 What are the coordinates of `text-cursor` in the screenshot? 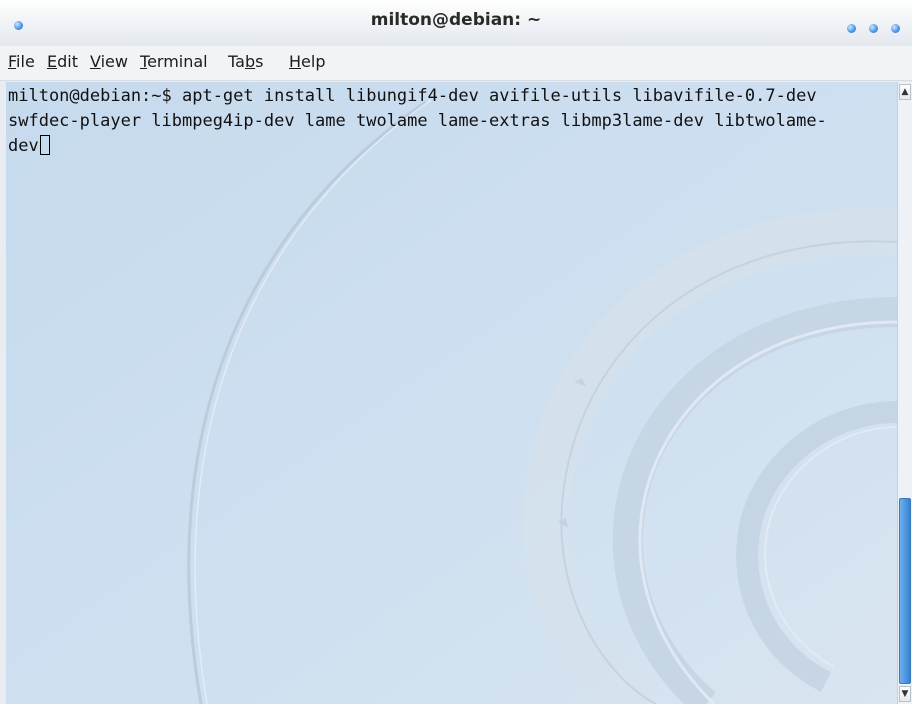 It's located at (44, 145).